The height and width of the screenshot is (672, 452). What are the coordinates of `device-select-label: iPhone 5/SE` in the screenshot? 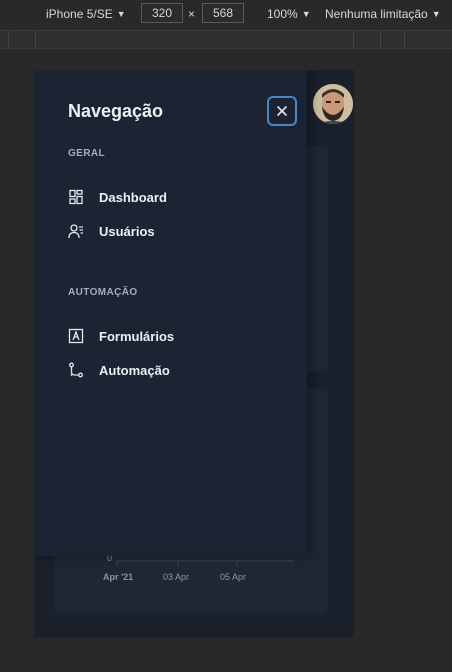 It's located at (79, 14).